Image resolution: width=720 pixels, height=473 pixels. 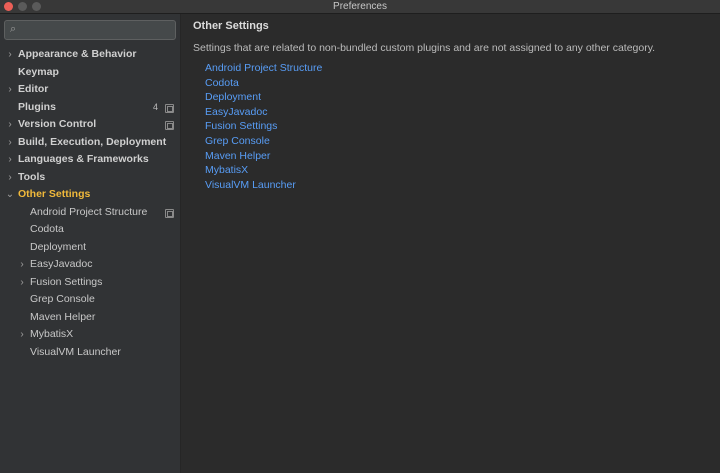 What do you see at coordinates (62, 299) in the screenshot?
I see `sidebar-item-label: Grep Console` at bounding box center [62, 299].